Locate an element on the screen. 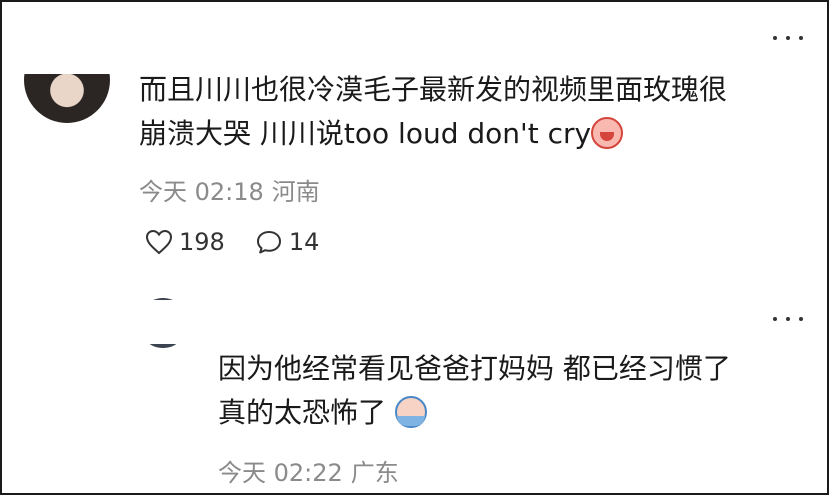 The height and width of the screenshot is (495, 829). more-options-icon is located at coordinates (788, 38).